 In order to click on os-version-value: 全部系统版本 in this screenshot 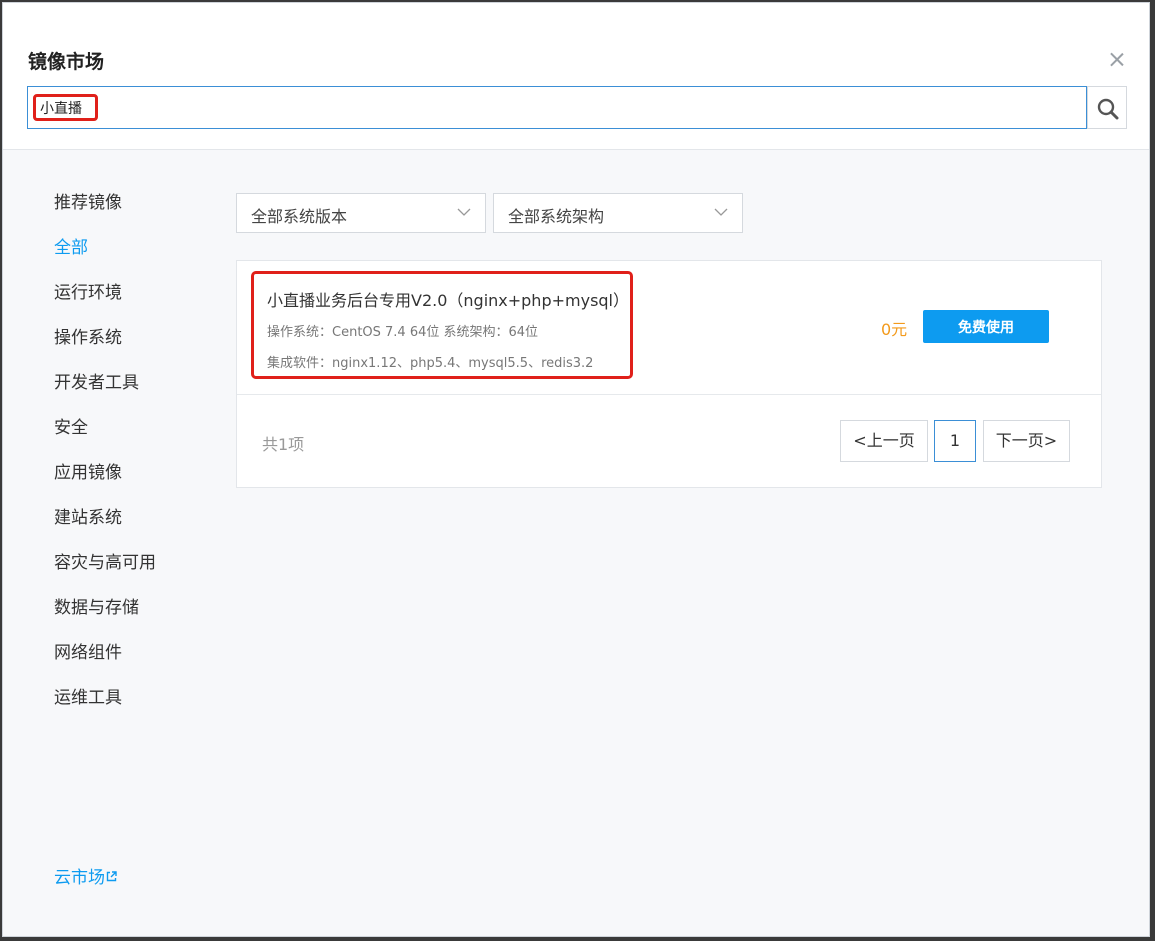, I will do `click(299, 216)`.